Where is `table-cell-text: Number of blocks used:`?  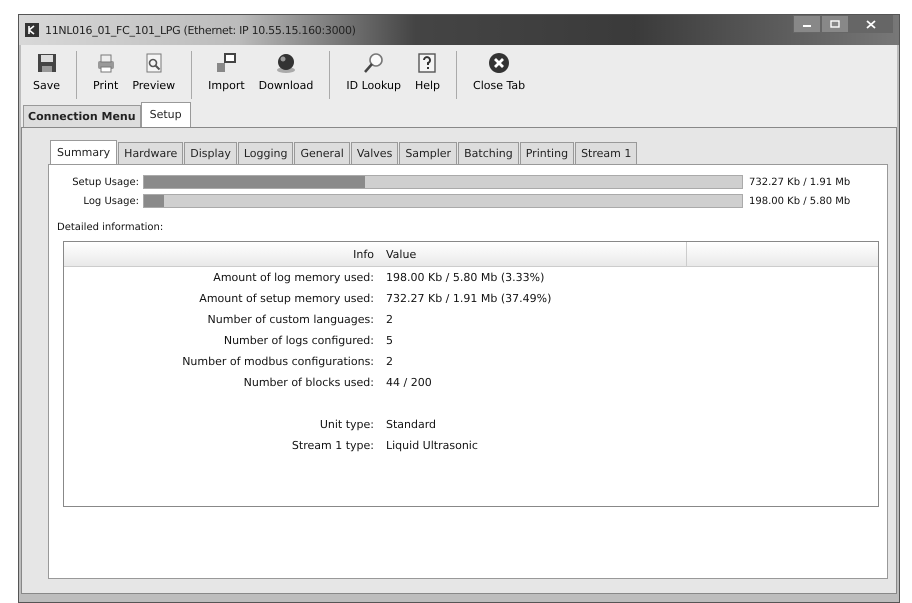 table-cell-text: Number of blocks used: is located at coordinates (308, 382).